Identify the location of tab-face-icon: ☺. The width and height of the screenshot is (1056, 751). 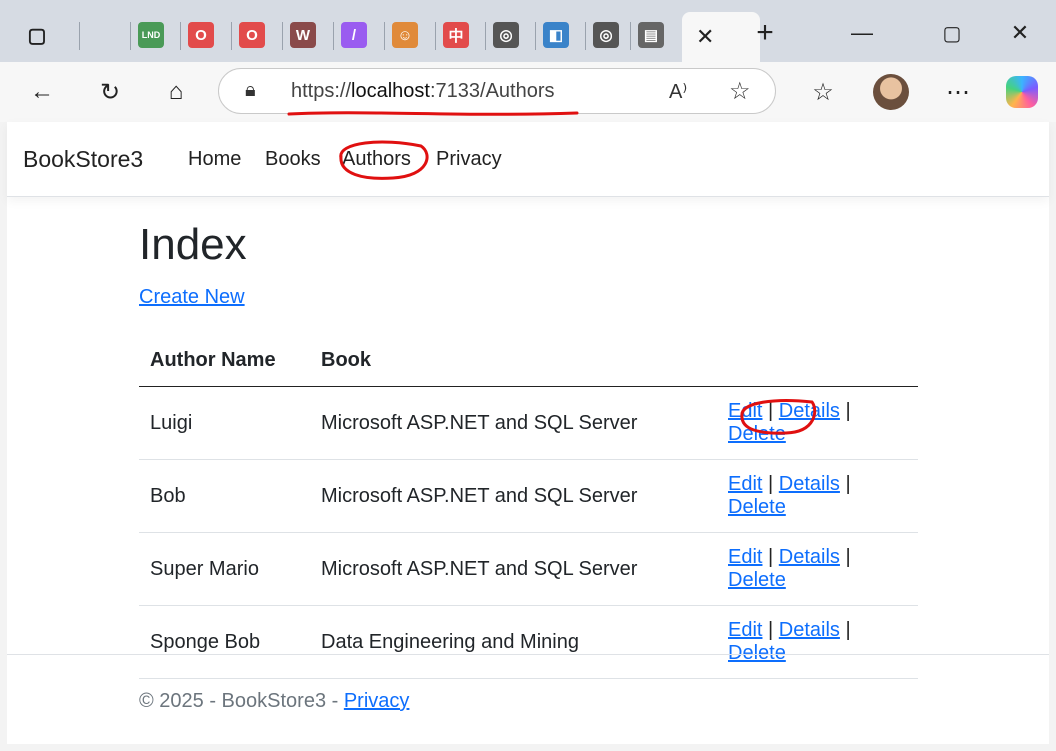
(405, 35).